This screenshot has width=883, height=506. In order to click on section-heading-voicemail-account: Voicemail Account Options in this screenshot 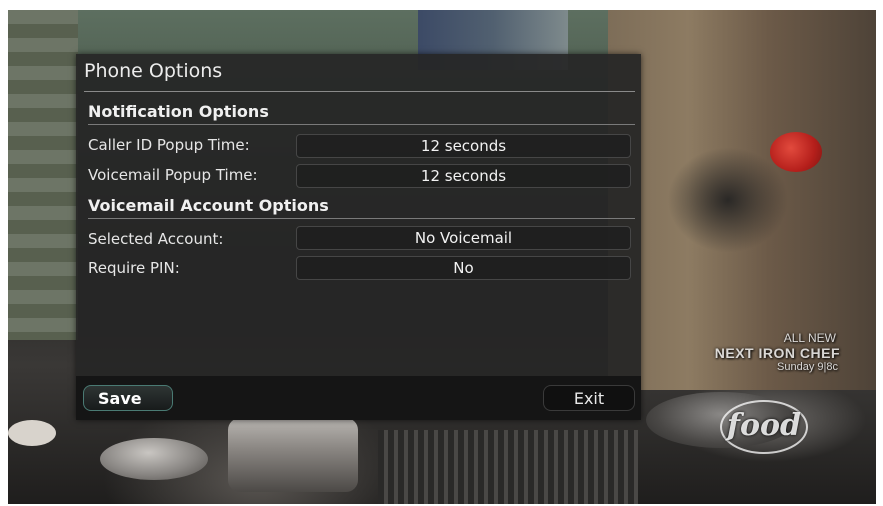, I will do `click(208, 205)`.